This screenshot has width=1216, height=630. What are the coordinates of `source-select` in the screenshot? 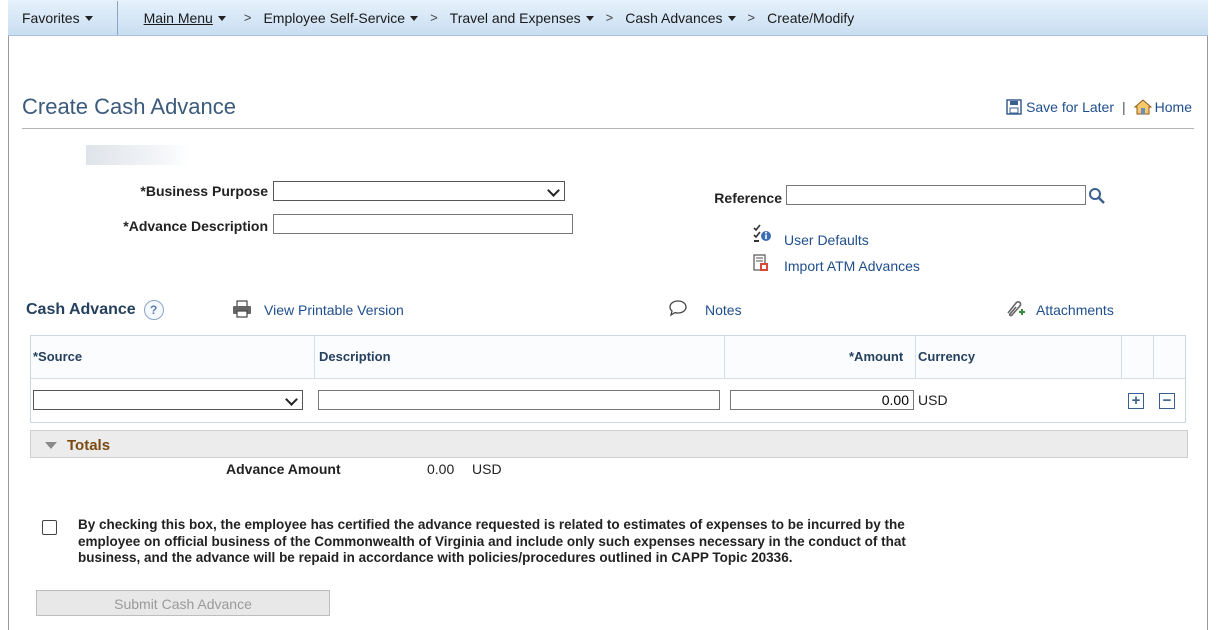 It's located at (168, 400).